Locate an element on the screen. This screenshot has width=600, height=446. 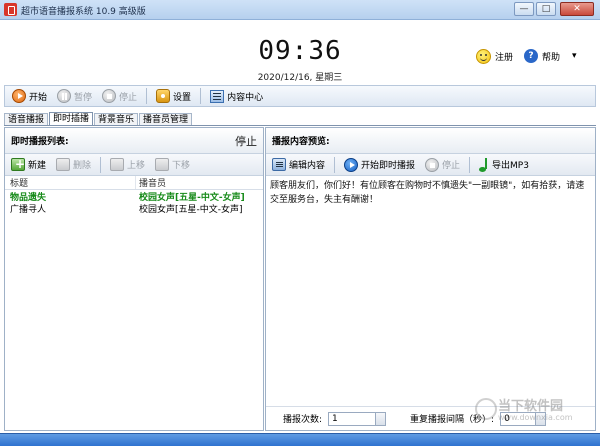
stop-button: 停止 is located at coordinates (119, 96).